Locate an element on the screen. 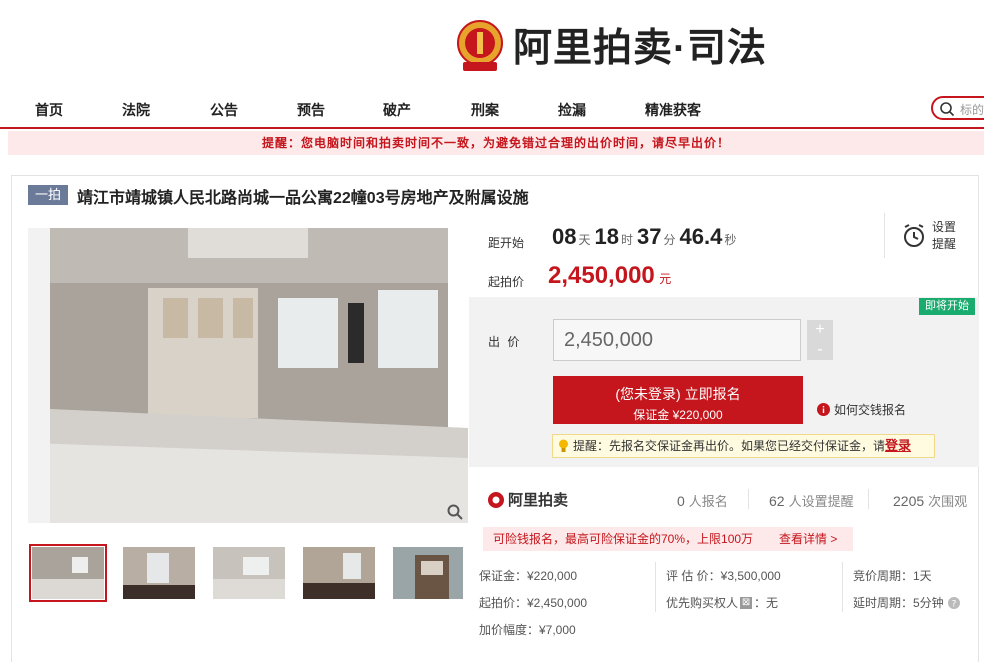 This screenshot has height=662, width=984. set-reminder-button: 设置 提醒 is located at coordinates (929, 236).